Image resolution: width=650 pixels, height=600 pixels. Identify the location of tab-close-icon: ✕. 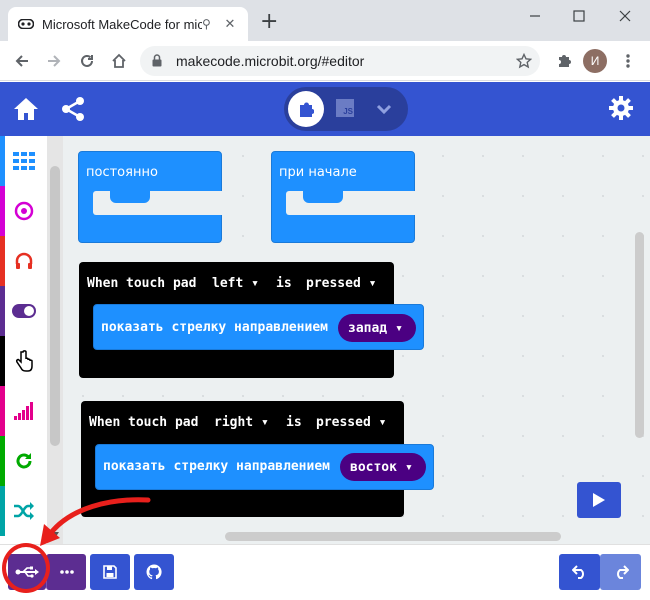
(230, 24).